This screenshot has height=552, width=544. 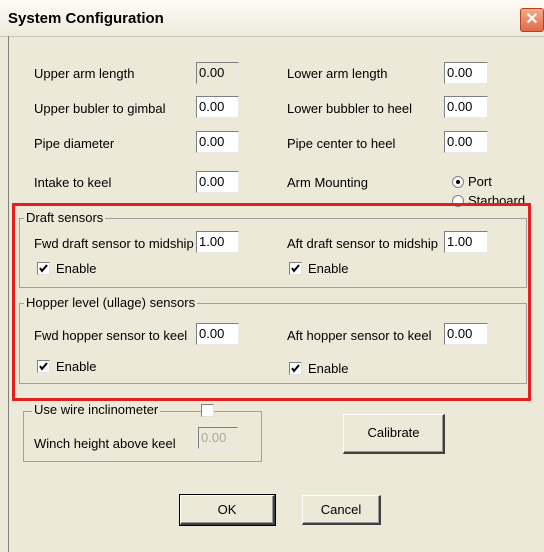 What do you see at coordinates (207, 410) in the screenshot?
I see `use-wire-inclinometer-checkbox` at bounding box center [207, 410].